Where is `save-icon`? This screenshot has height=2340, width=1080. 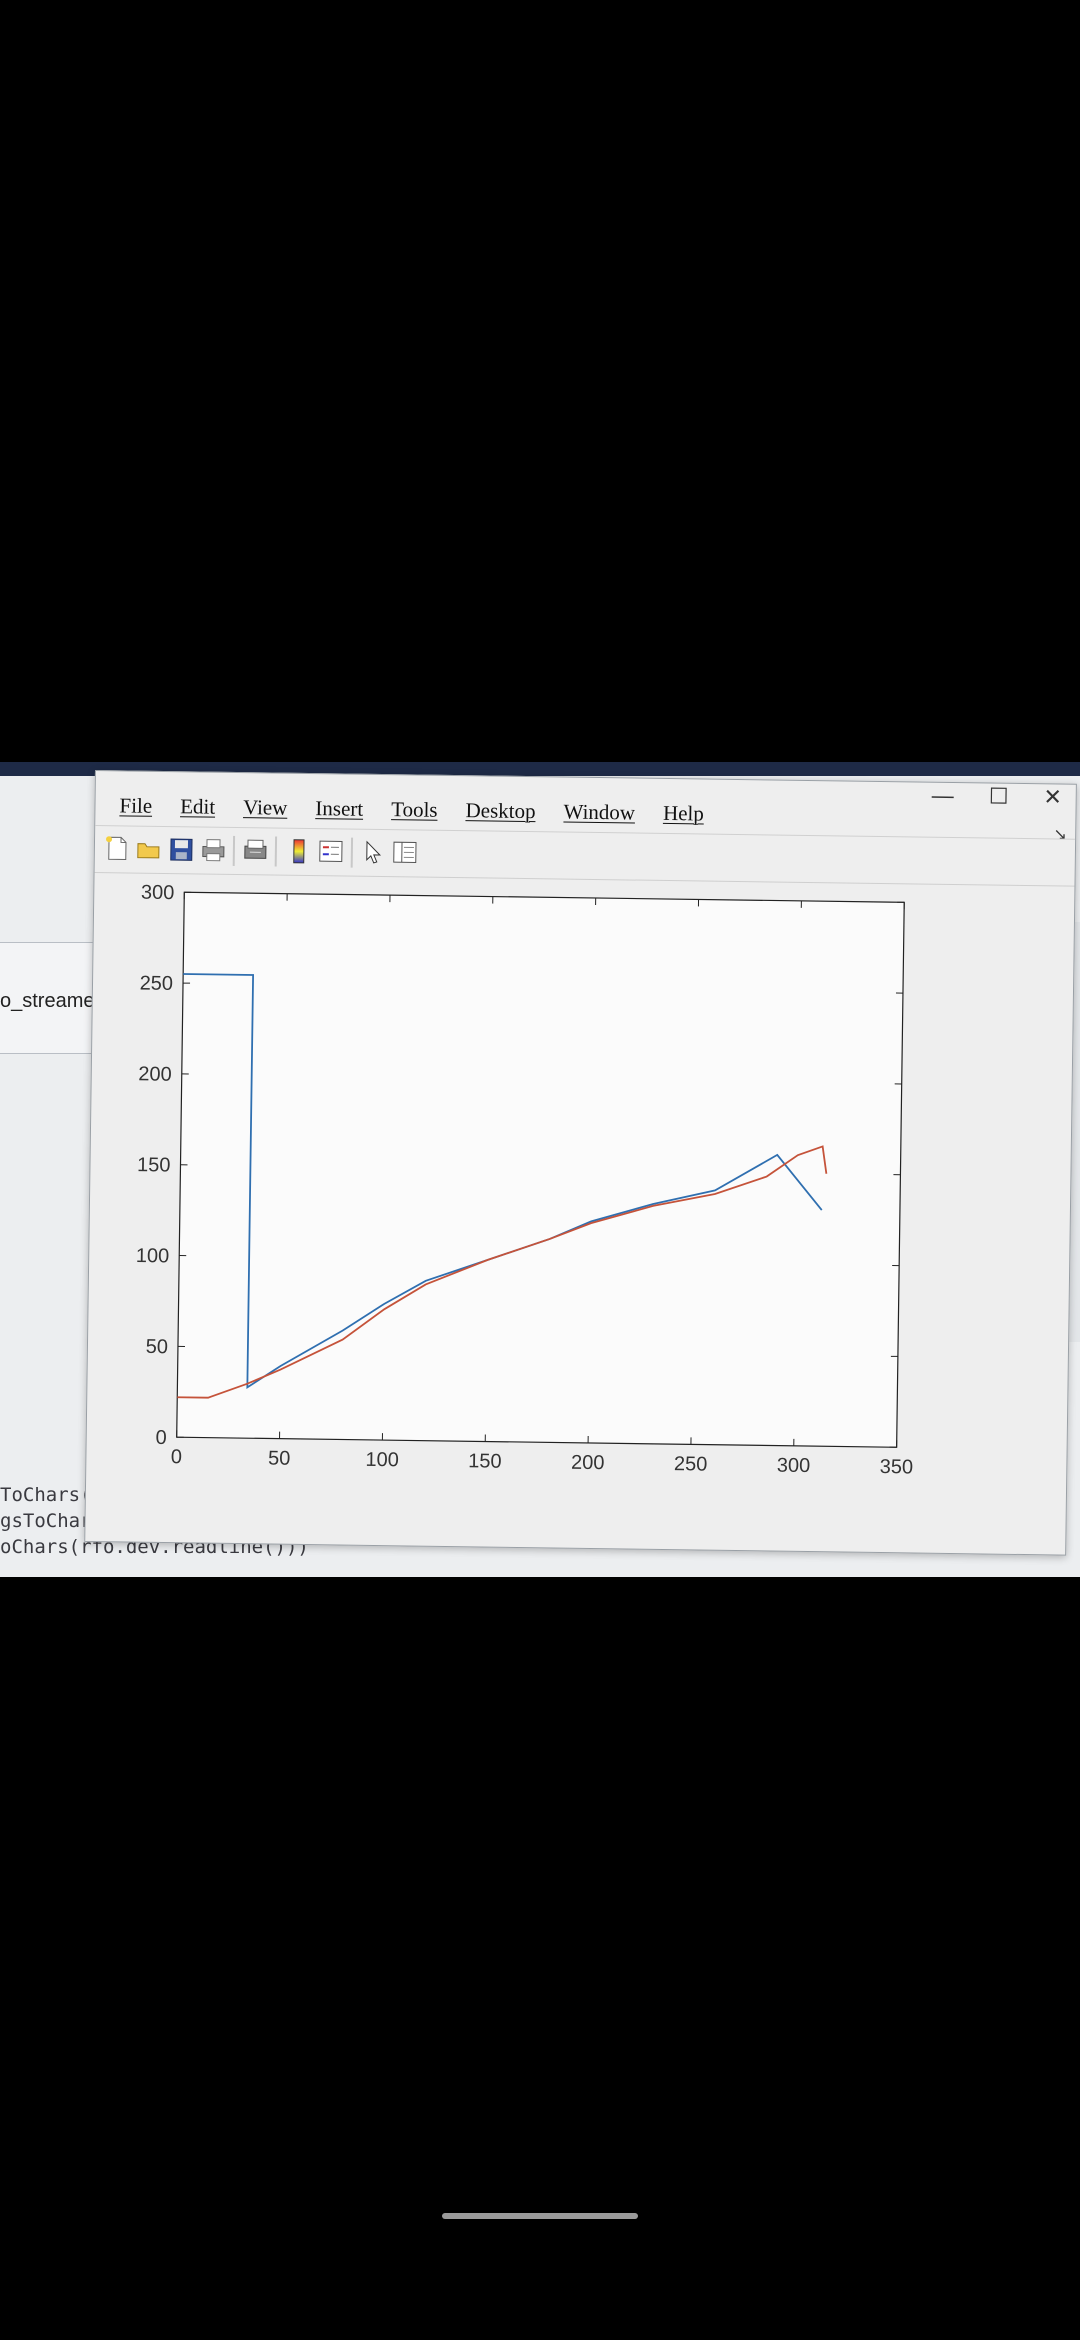
save-icon is located at coordinates (181, 849).